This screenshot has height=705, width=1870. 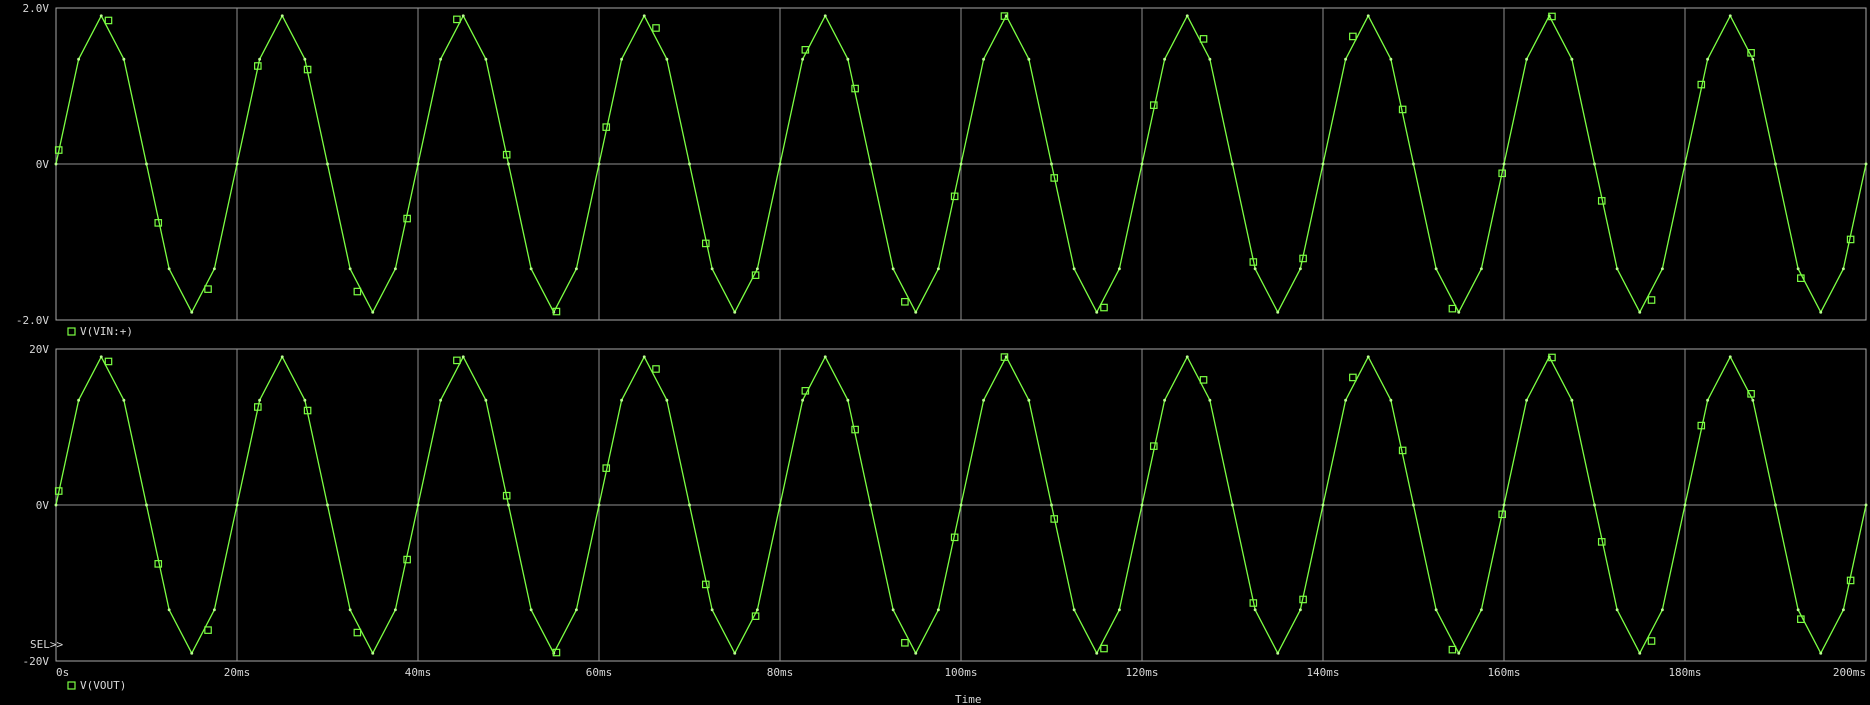 What do you see at coordinates (43, 505) in the screenshot?
I see `vout-y-tick-zero: 0V` at bounding box center [43, 505].